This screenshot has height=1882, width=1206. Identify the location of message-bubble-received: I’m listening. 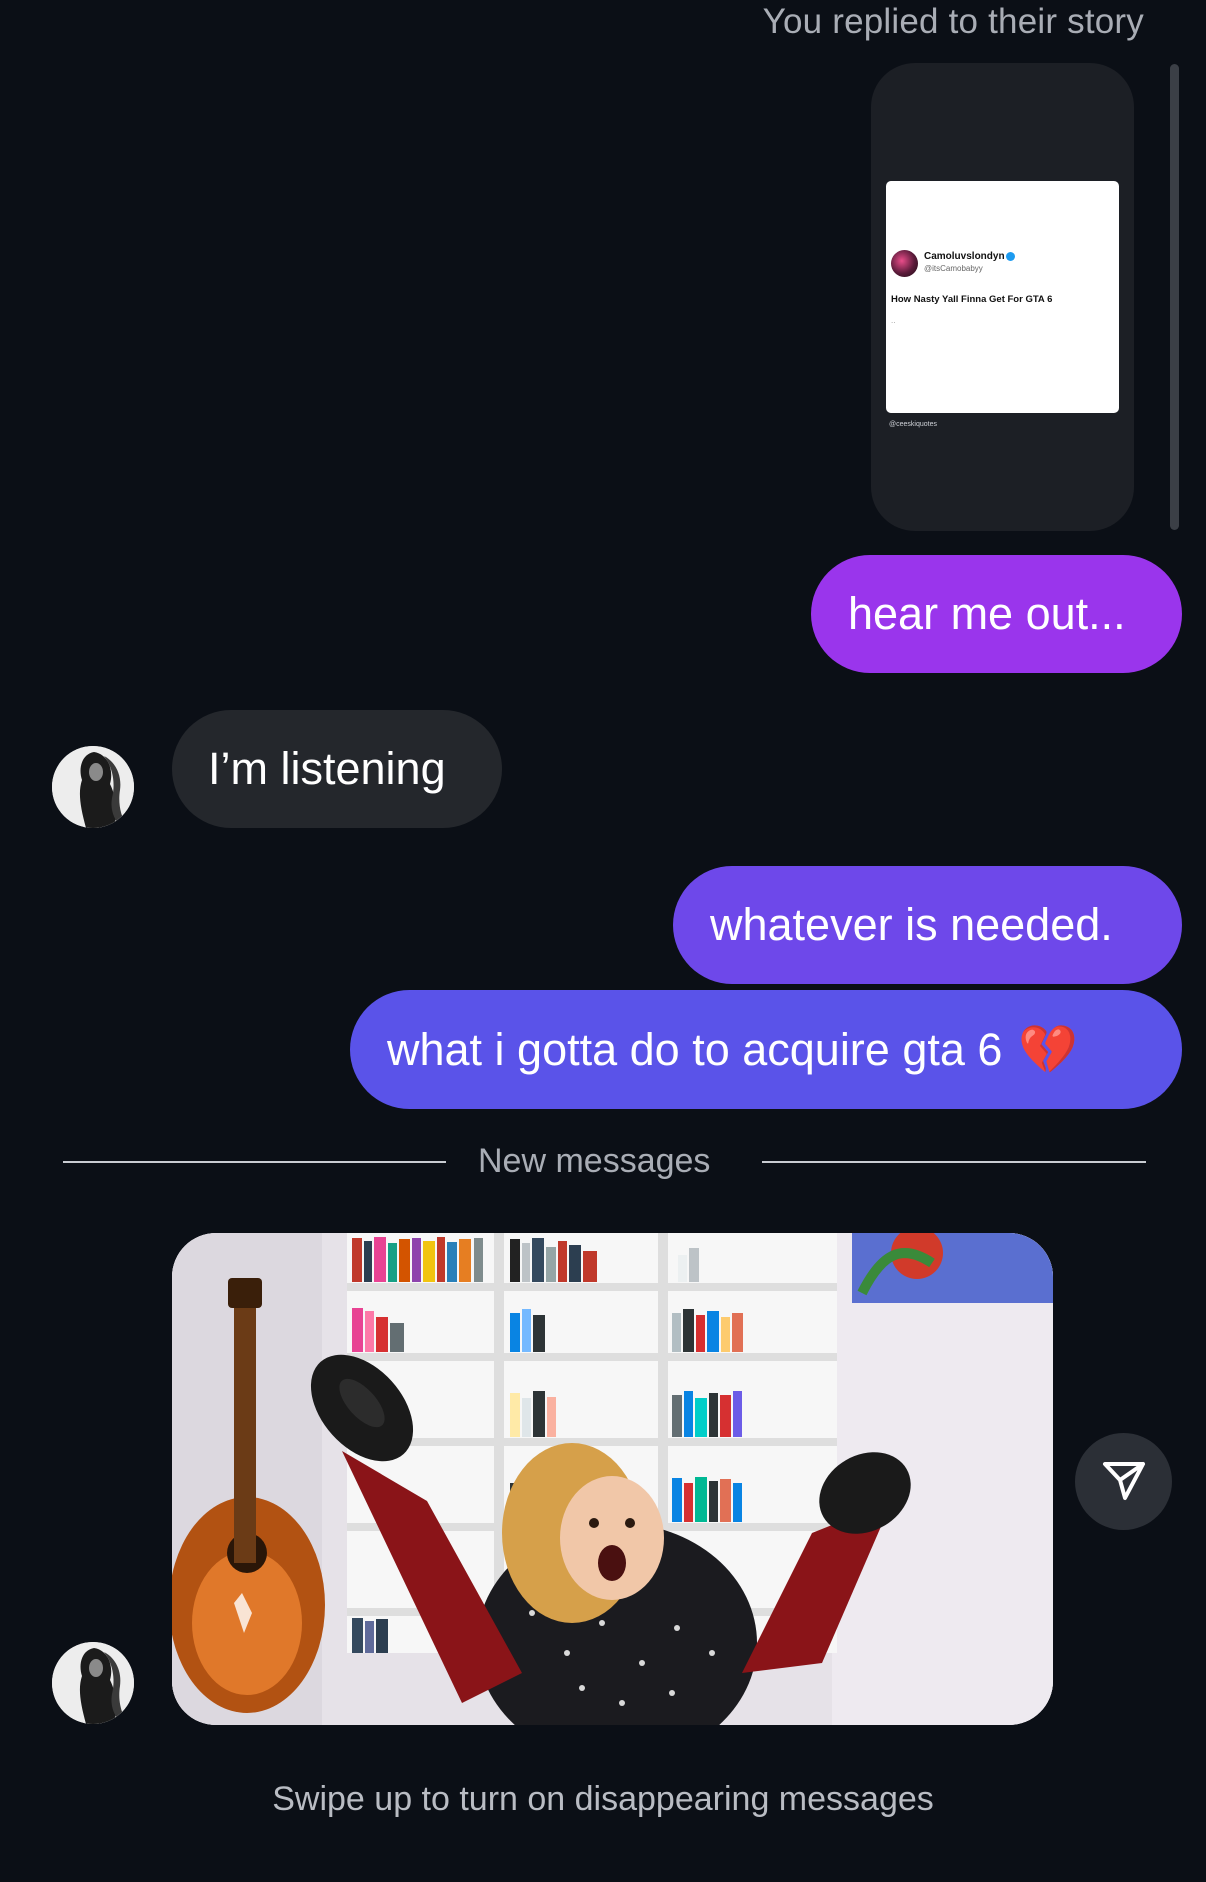
(337, 769).